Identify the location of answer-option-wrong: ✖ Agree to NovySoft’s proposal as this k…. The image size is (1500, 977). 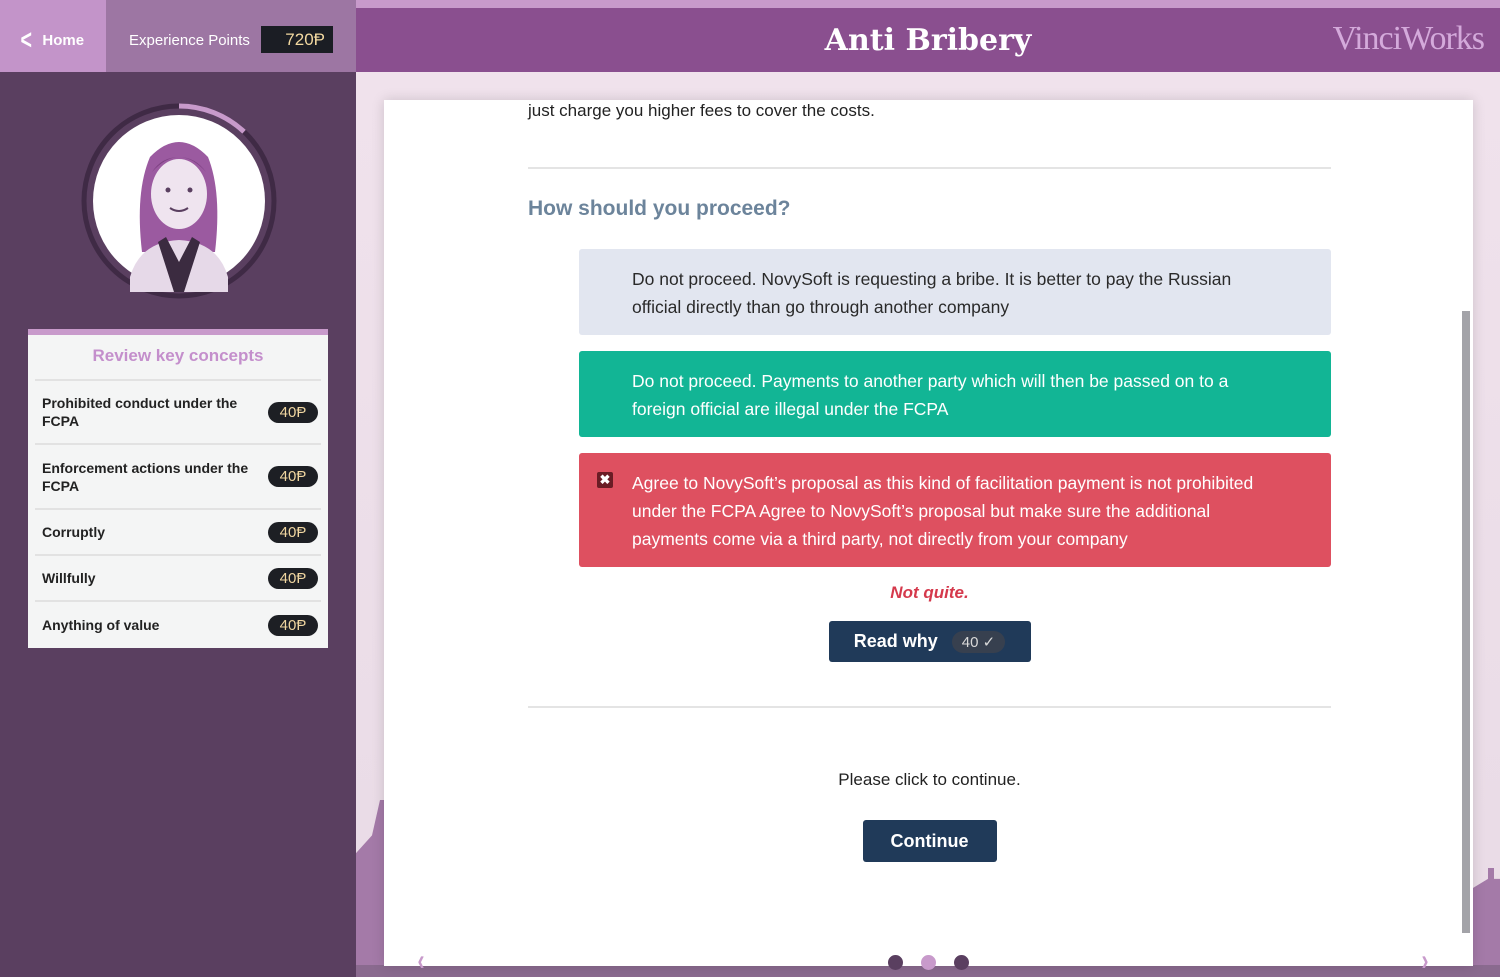
(955, 510).